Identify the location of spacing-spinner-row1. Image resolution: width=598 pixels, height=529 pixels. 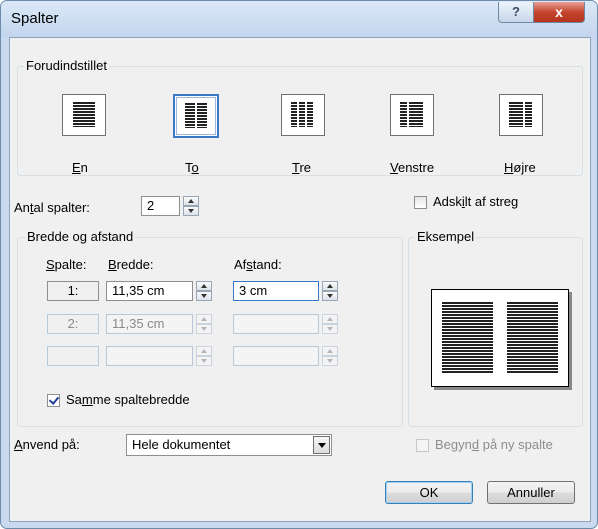
(330, 291).